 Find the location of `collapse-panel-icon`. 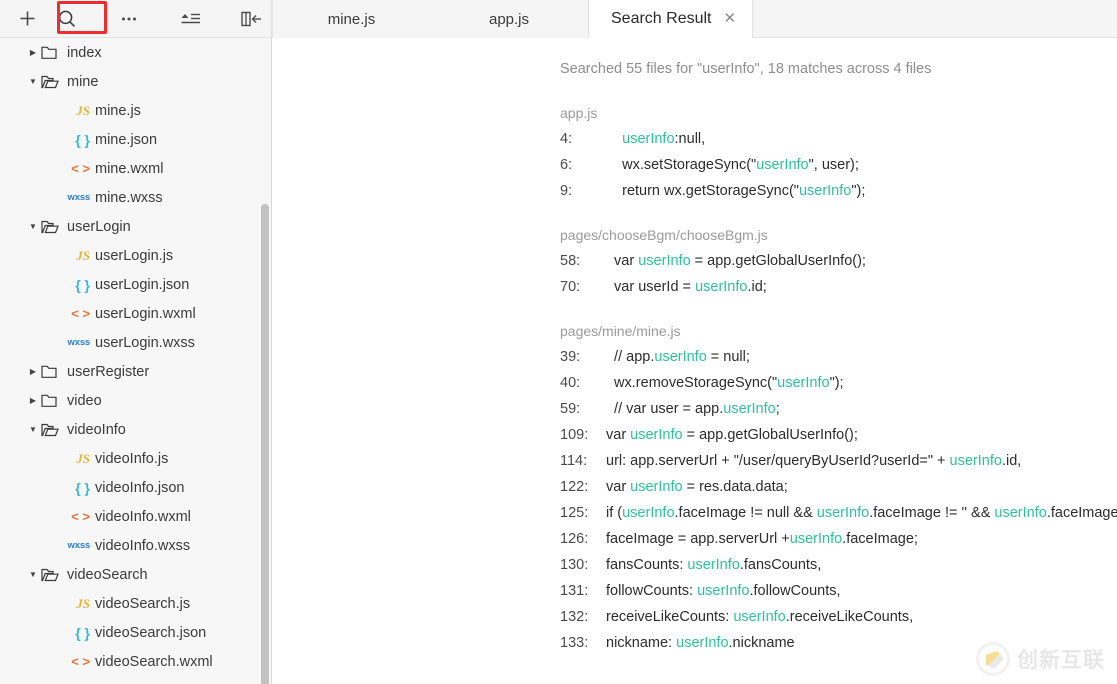

collapse-panel-icon is located at coordinates (251, 18).